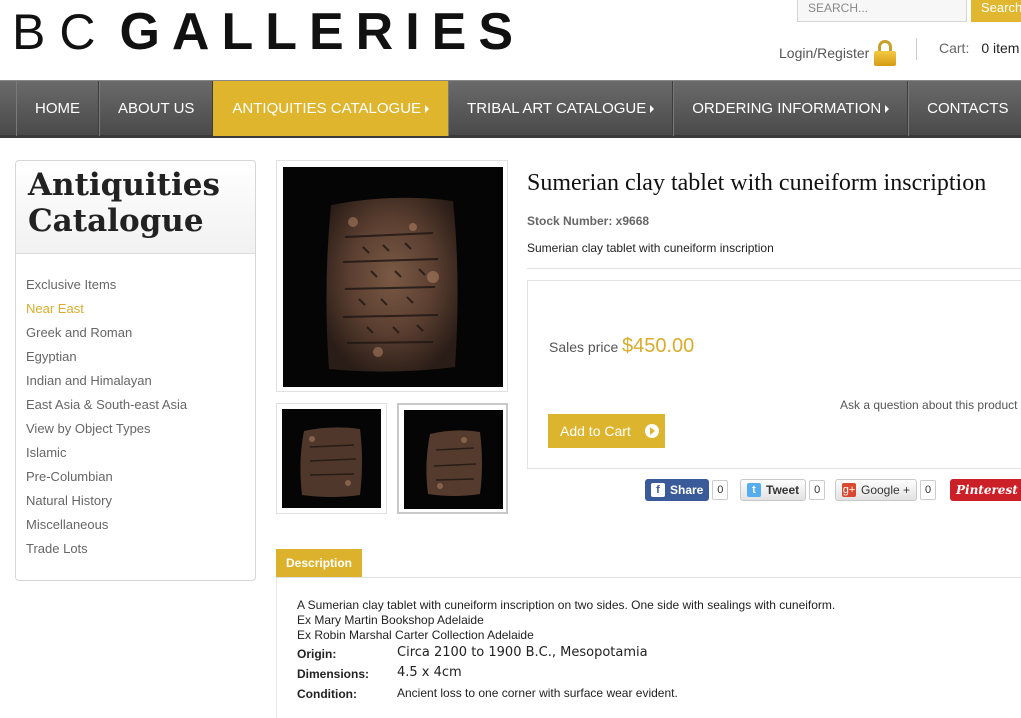 The image size is (1021, 718). Describe the element at coordinates (319, 563) in the screenshot. I see `tab-description: Description` at that location.